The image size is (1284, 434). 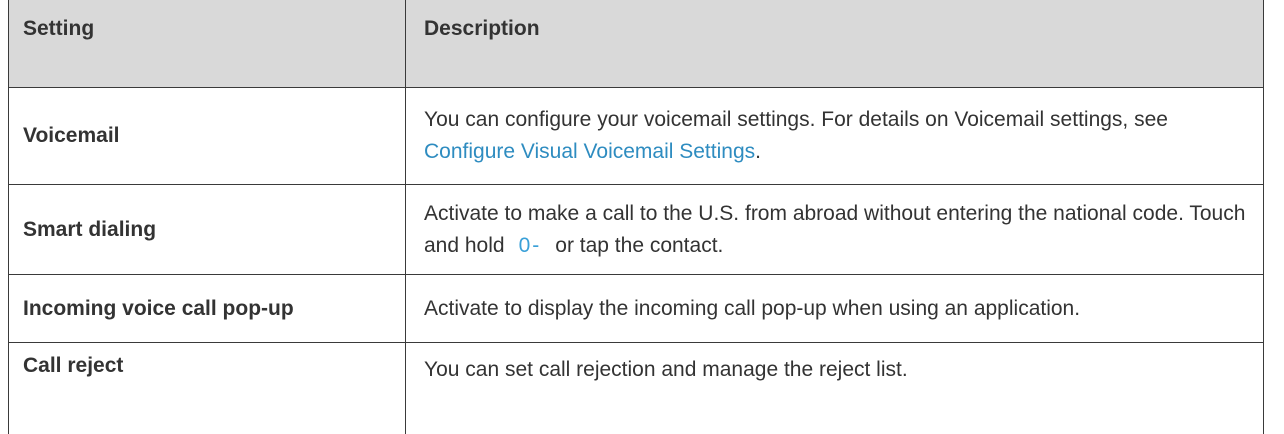 What do you see at coordinates (530, 245) in the screenshot?
I see `zero-key-icon: 0-` at bounding box center [530, 245].